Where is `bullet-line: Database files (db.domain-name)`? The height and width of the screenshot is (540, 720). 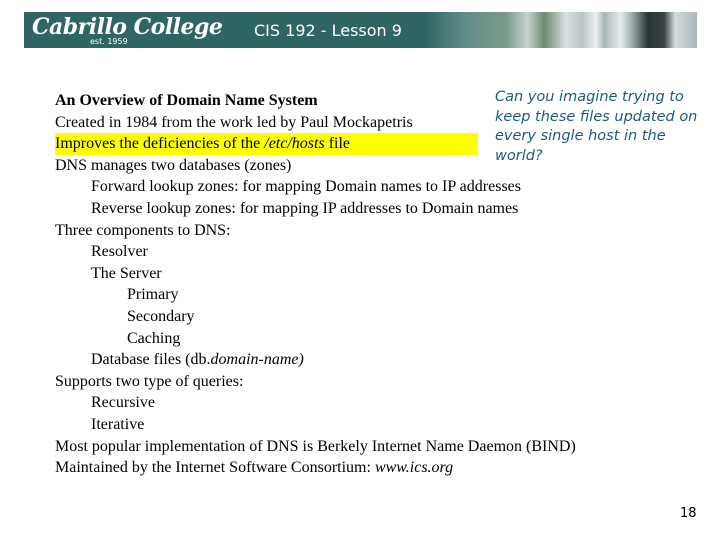
bullet-line: Database files (db.domain-name) is located at coordinates (375, 360).